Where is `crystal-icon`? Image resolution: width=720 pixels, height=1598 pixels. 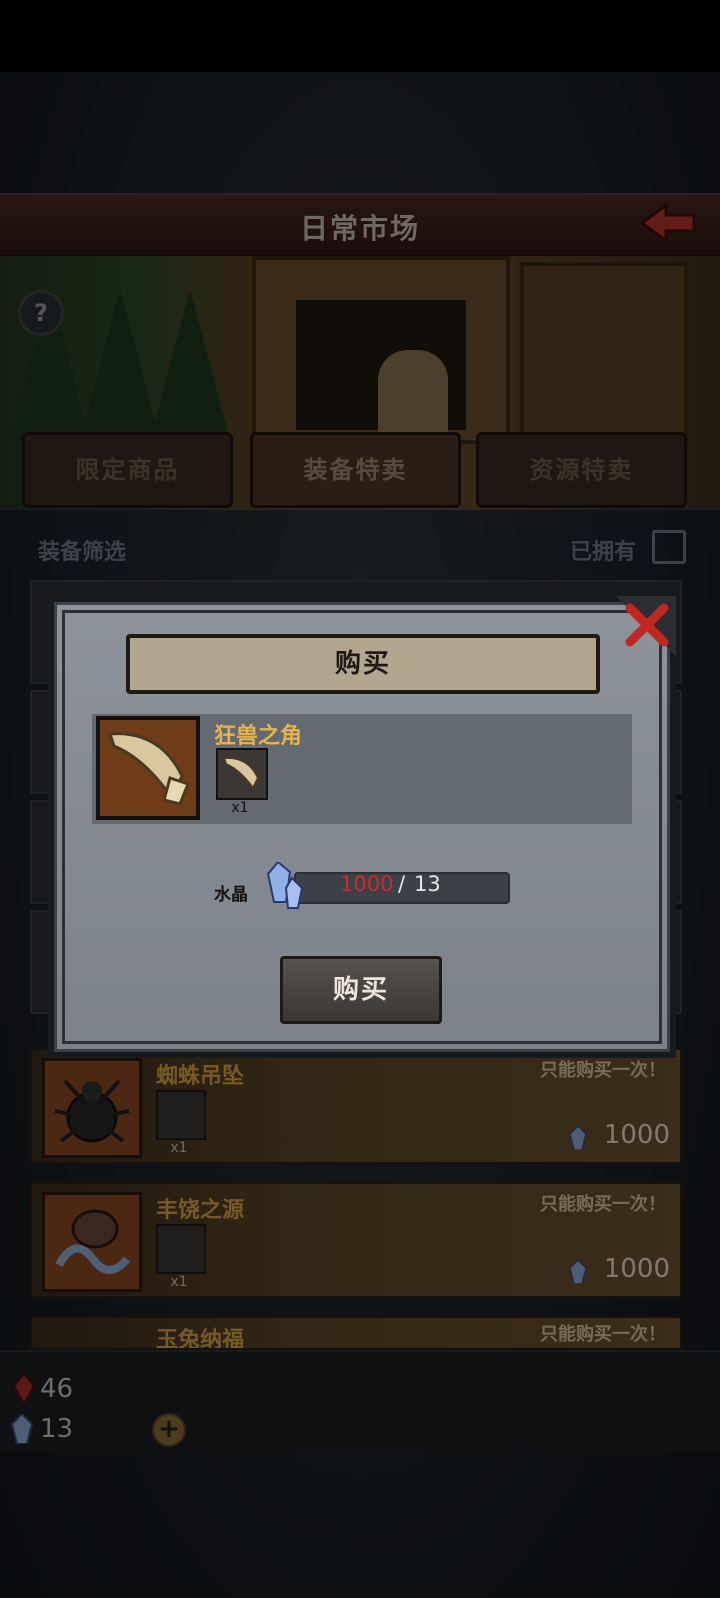 crystal-icon is located at coordinates (285, 885).